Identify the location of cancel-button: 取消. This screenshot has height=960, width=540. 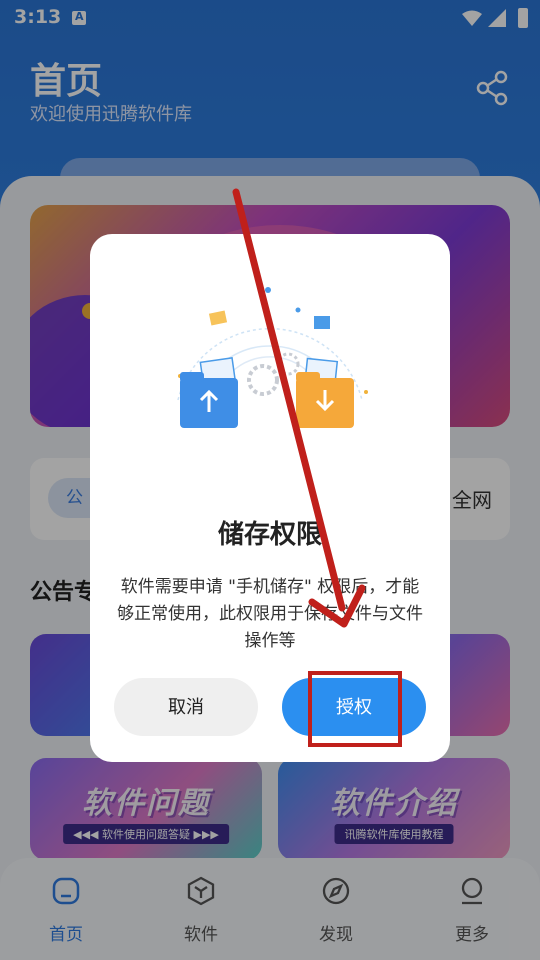
(186, 707).